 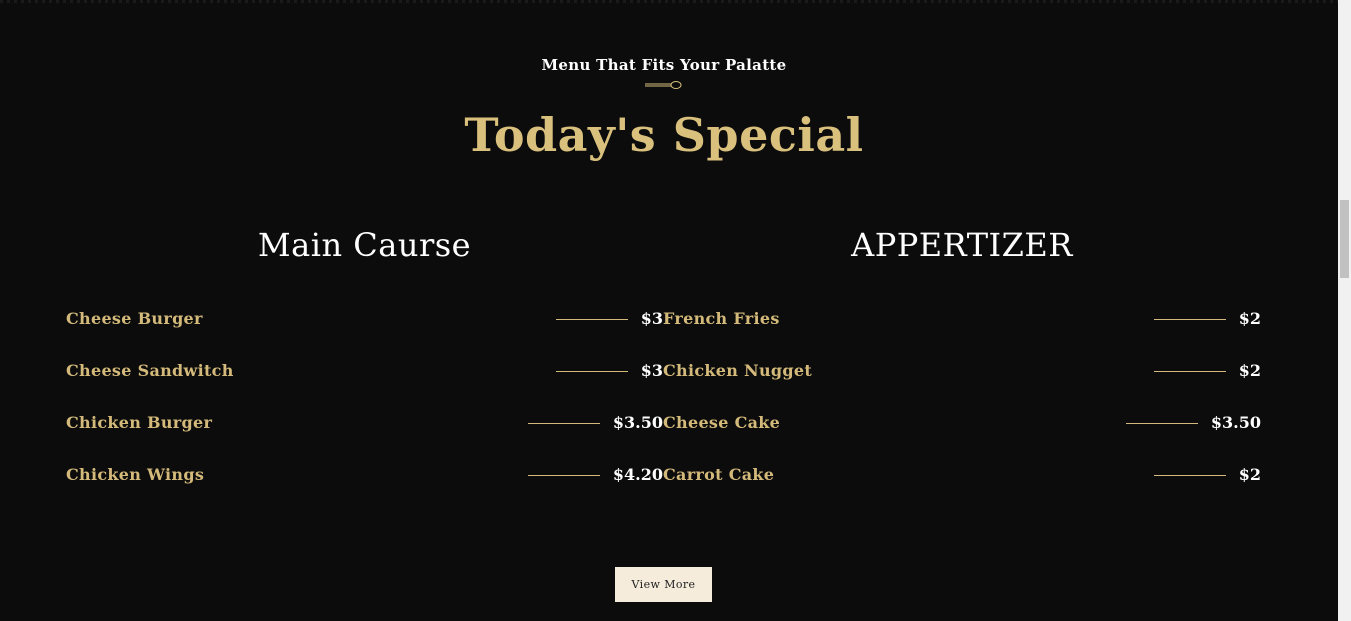 What do you see at coordinates (738, 370) in the screenshot?
I see `menu-item-name: Chicken Nugget` at bounding box center [738, 370].